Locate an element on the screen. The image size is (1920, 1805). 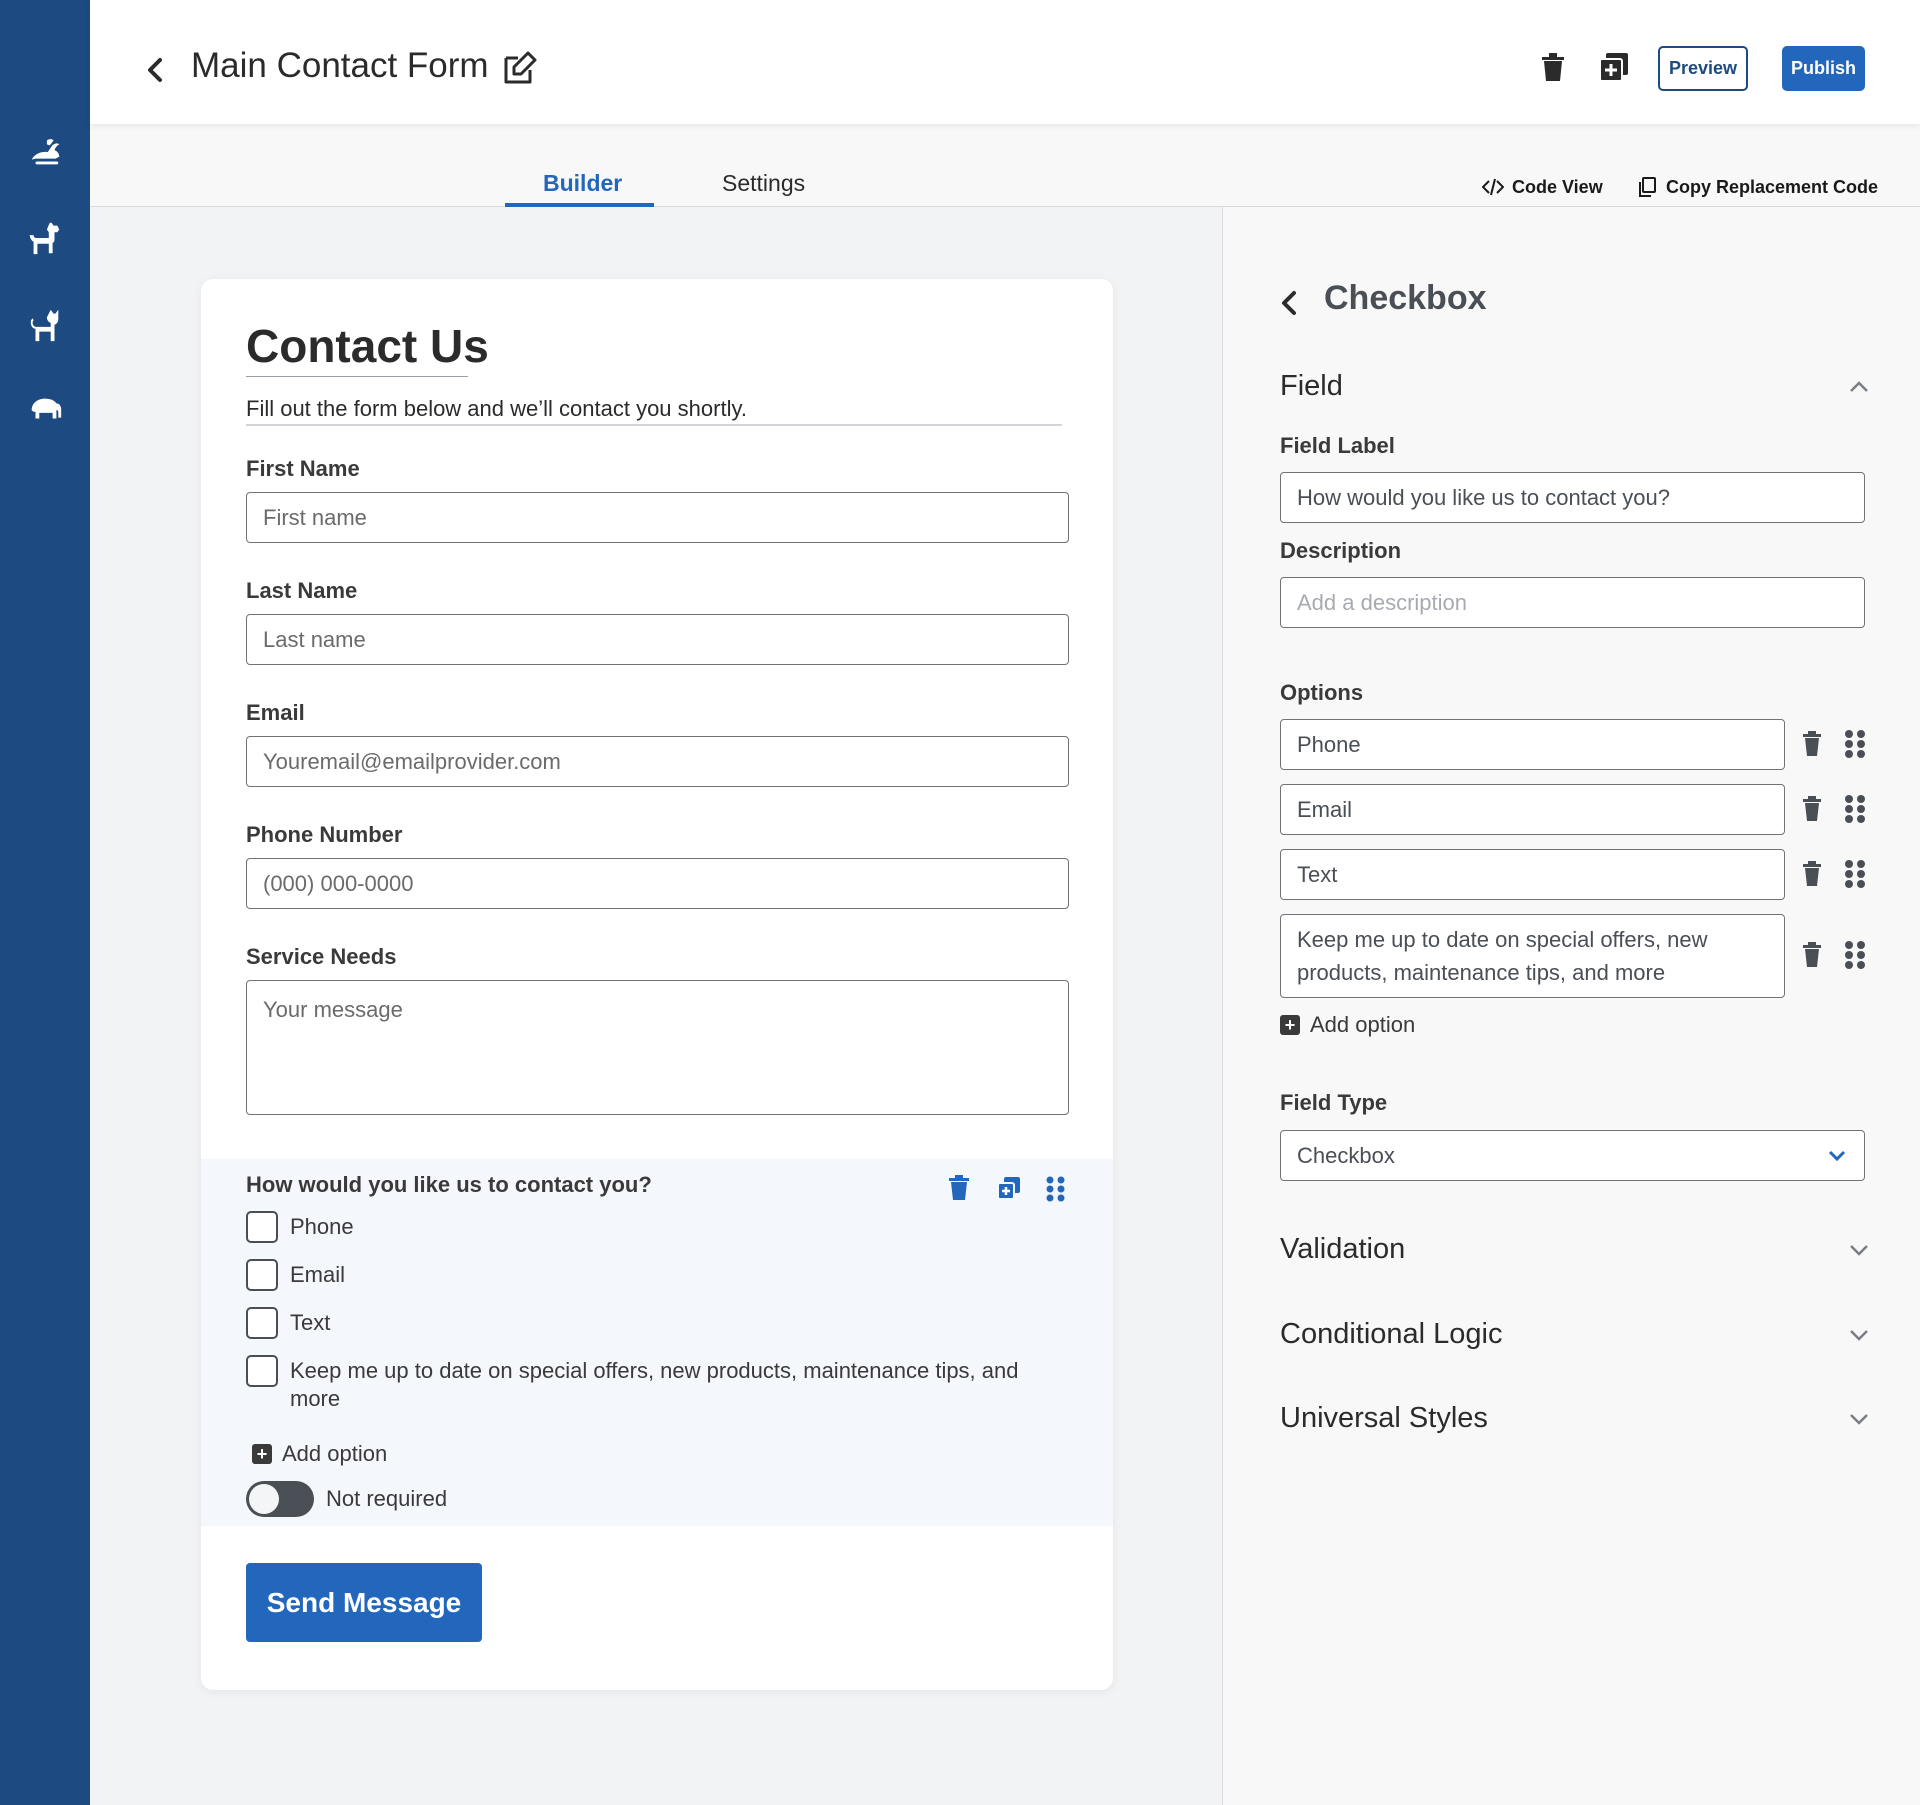
required-toggle is located at coordinates (280, 1499).